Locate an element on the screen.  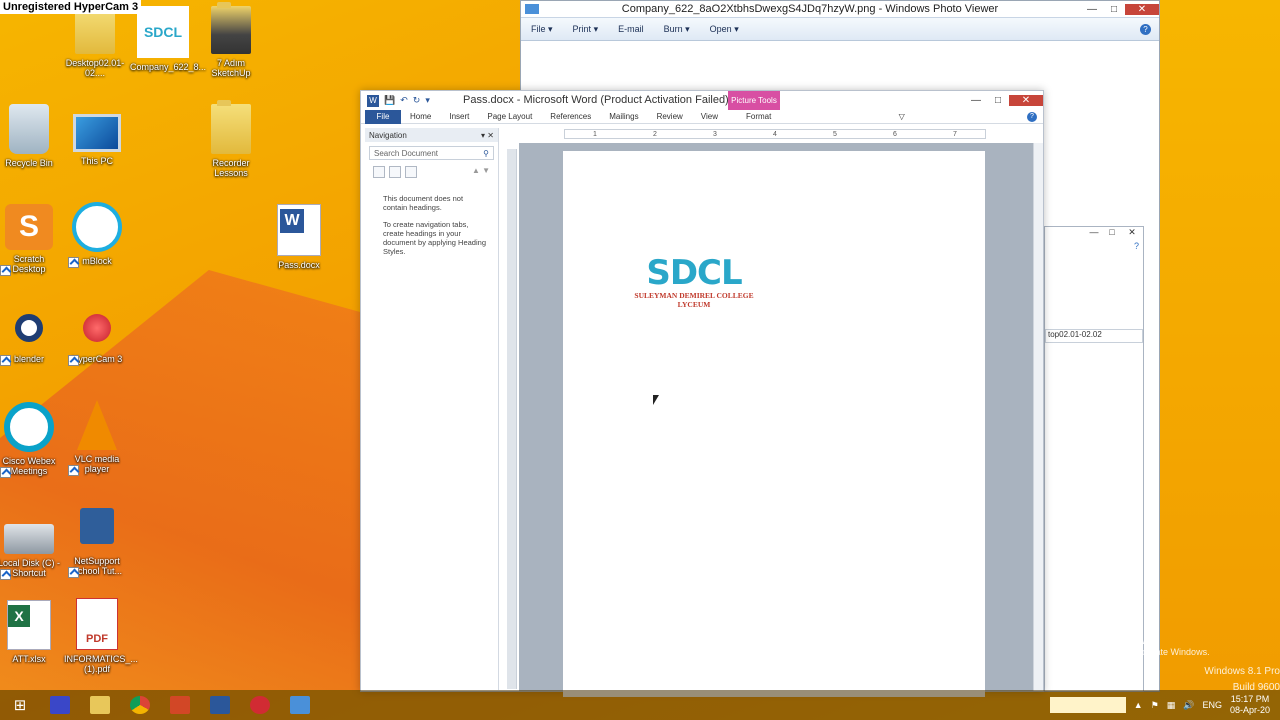
tab-file: File is located at coordinates (383, 116).